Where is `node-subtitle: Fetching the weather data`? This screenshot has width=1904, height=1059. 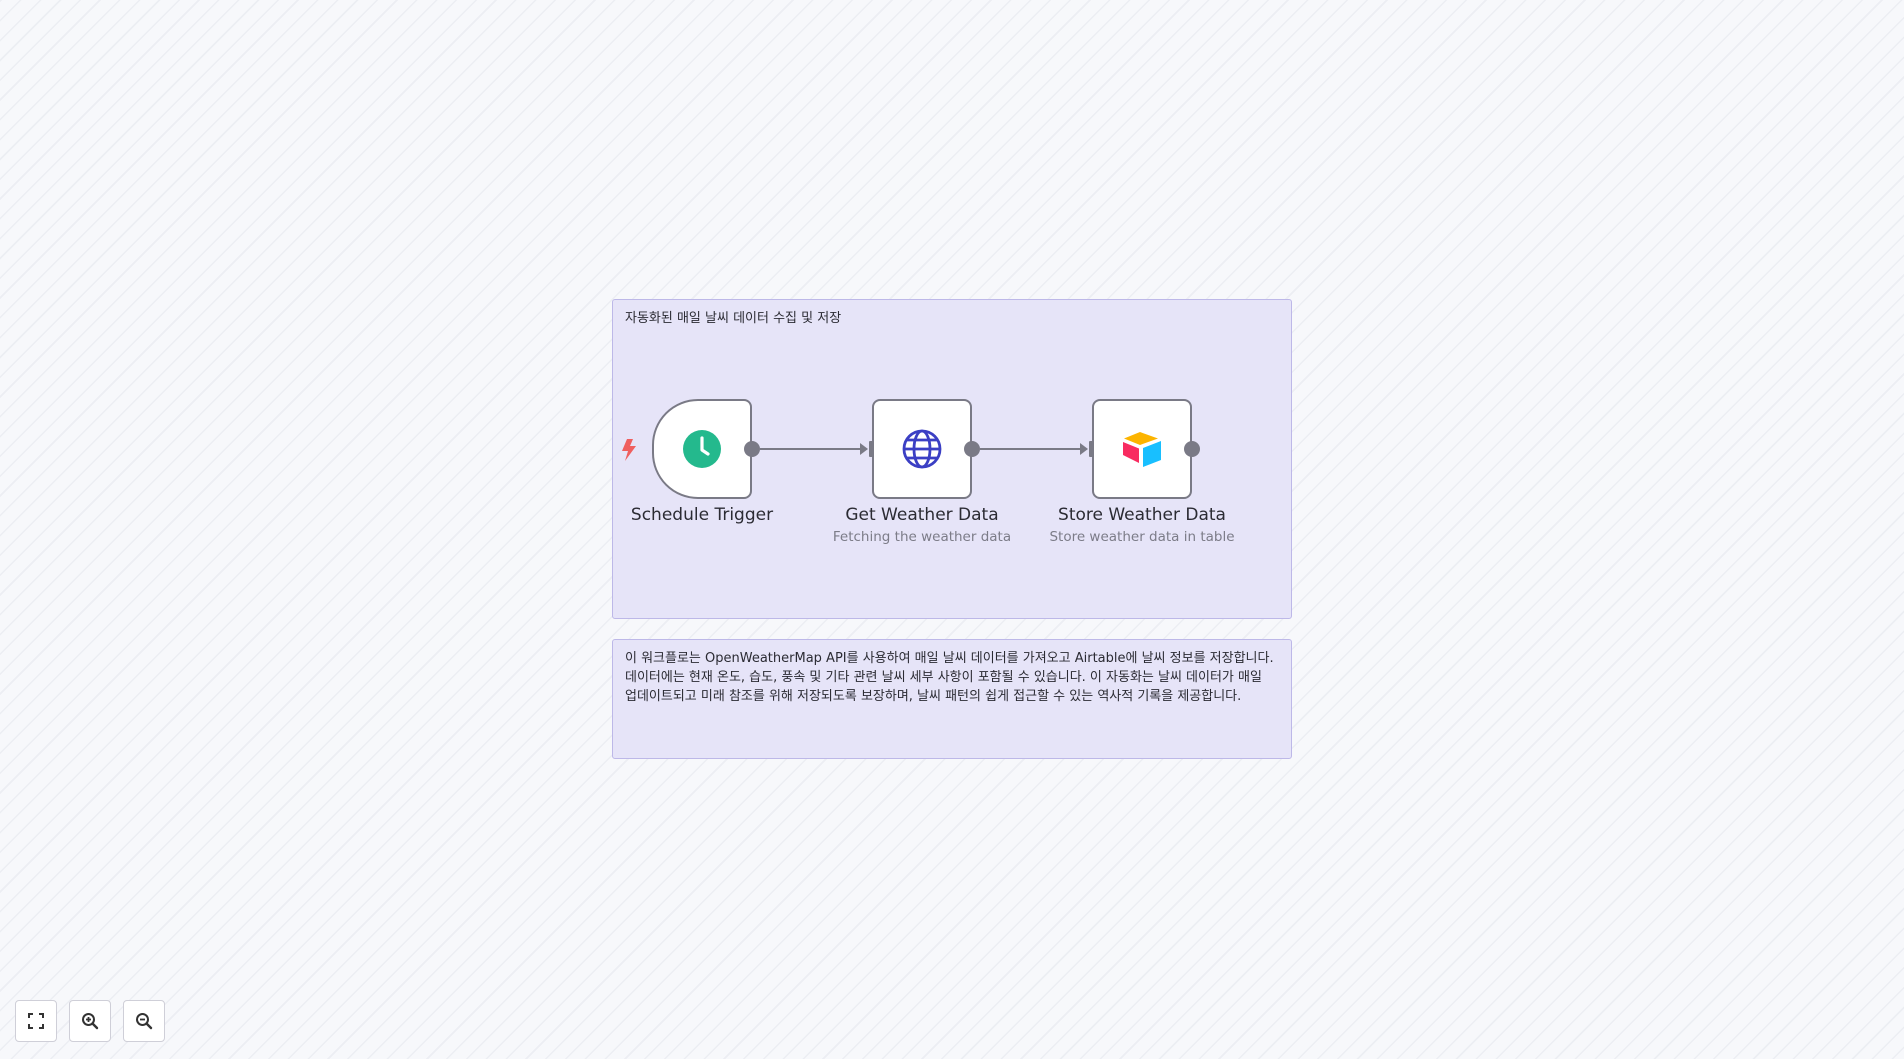 node-subtitle: Fetching the weather data is located at coordinates (922, 537).